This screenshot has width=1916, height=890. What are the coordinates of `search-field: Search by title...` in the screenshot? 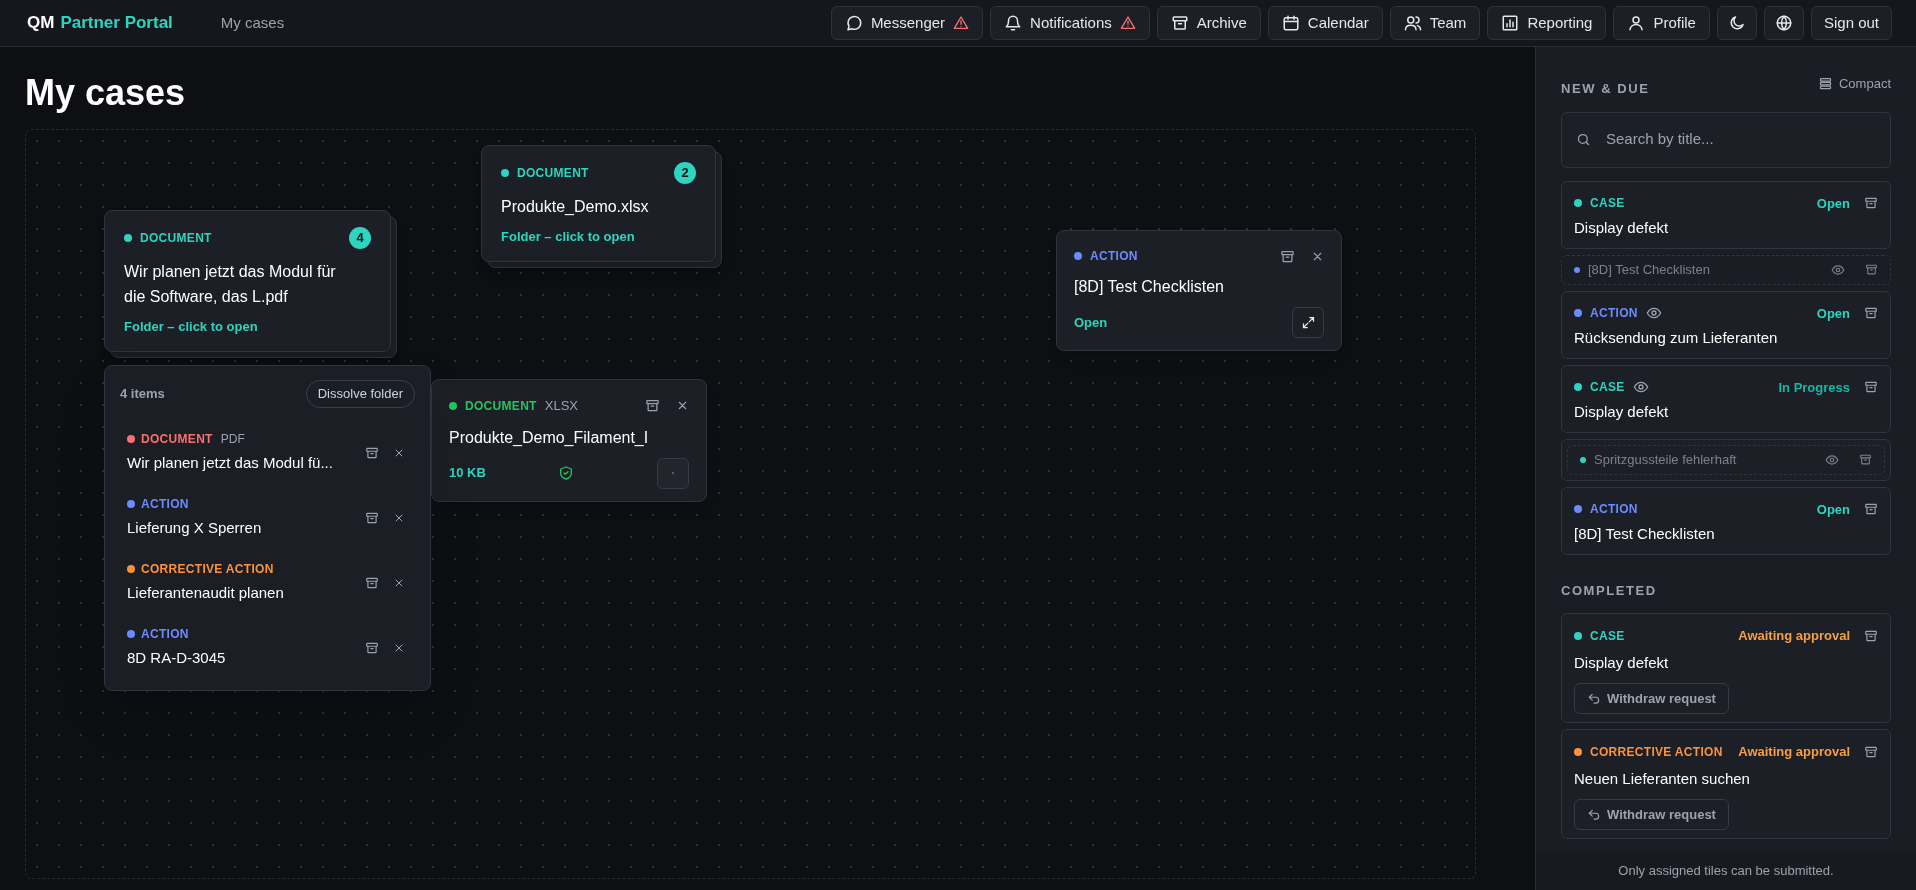 It's located at (1726, 139).